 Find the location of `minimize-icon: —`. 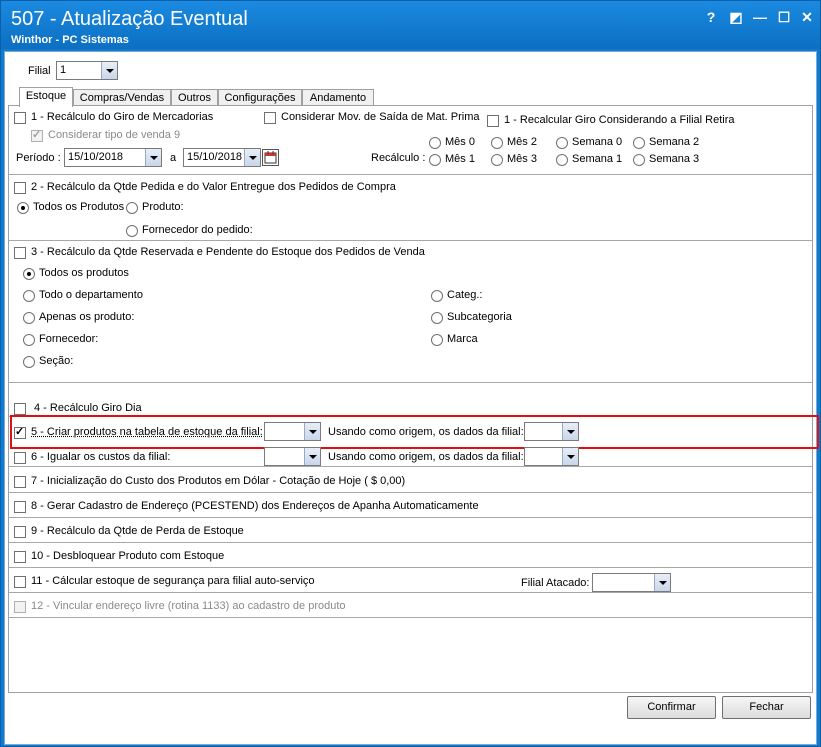

minimize-icon: — is located at coordinates (760, 17).